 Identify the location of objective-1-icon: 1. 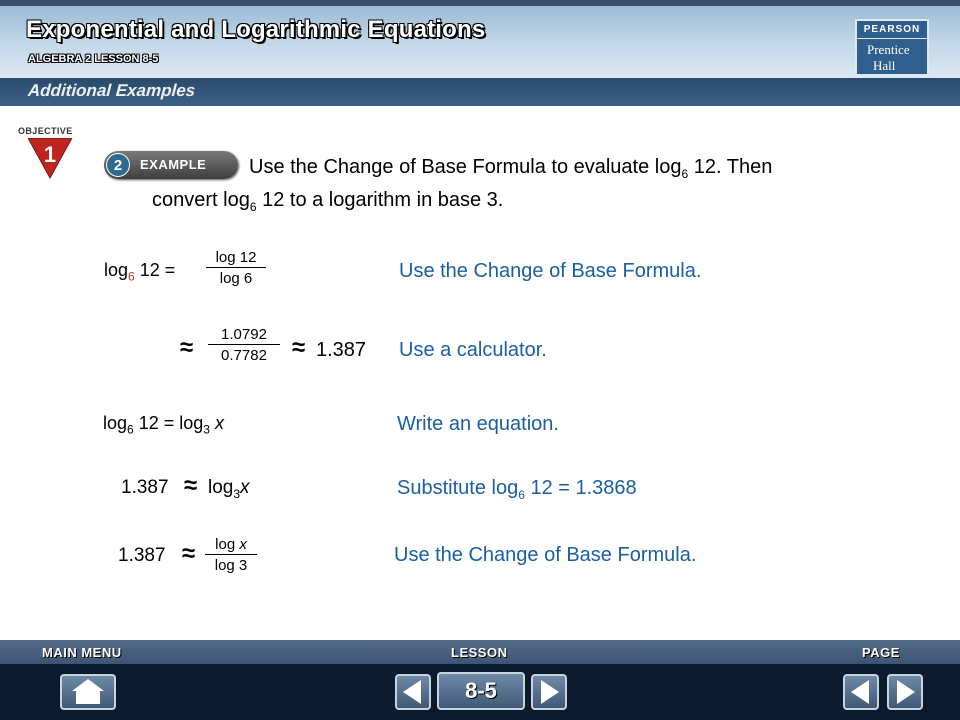
(50, 159).